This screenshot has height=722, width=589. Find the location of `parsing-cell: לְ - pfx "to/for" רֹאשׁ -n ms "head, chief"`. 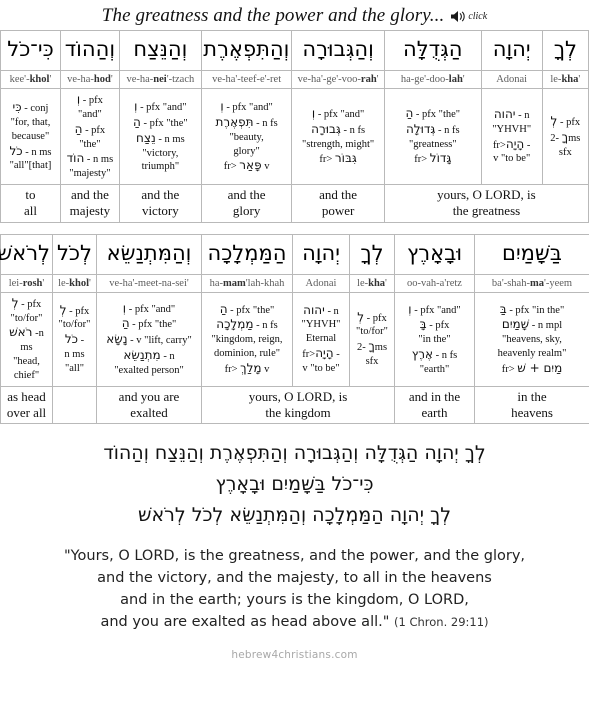

parsing-cell: לְ - pfx "to/for" רֹאשׁ -n ms "head, chief" is located at coordinates (26, 339).